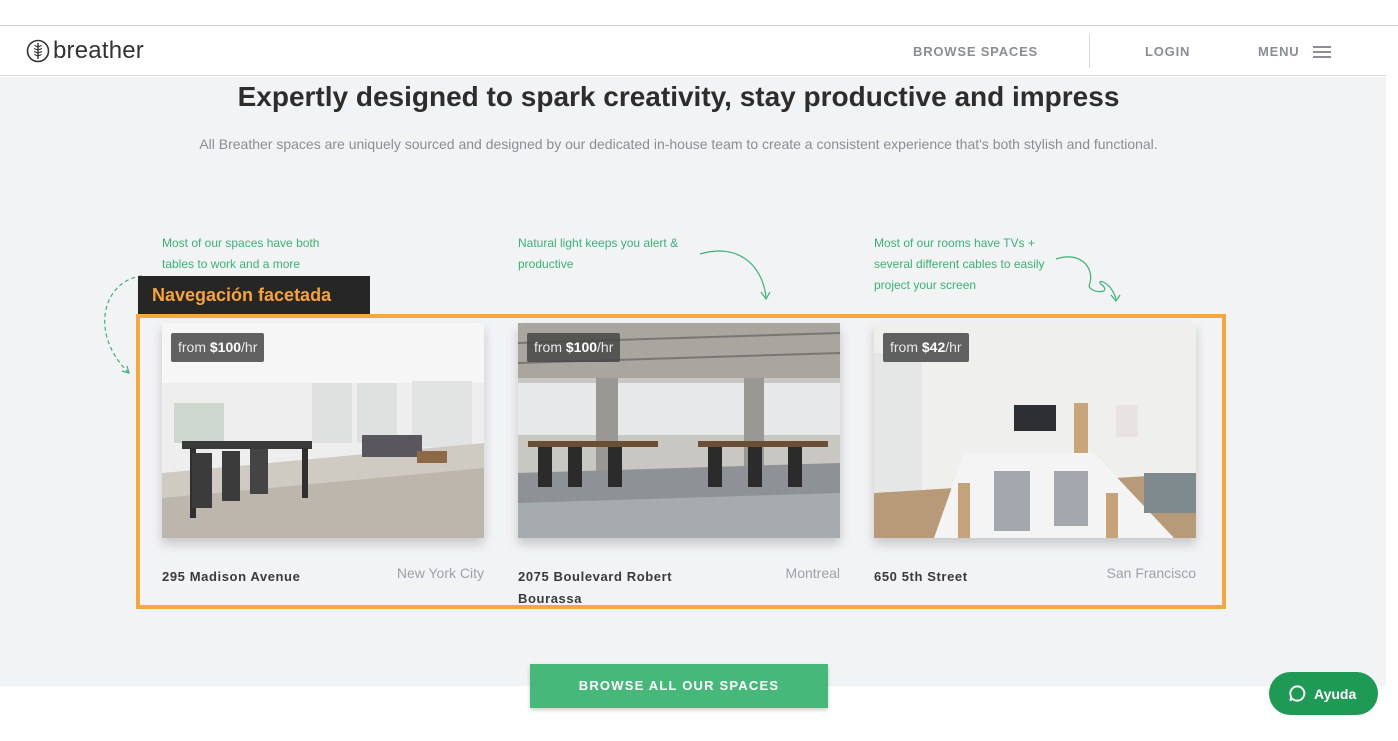  What do you see at coordinates (699, 13) in the screenshot?
I see `browser-top-strip` at bounding box center [699, 13].